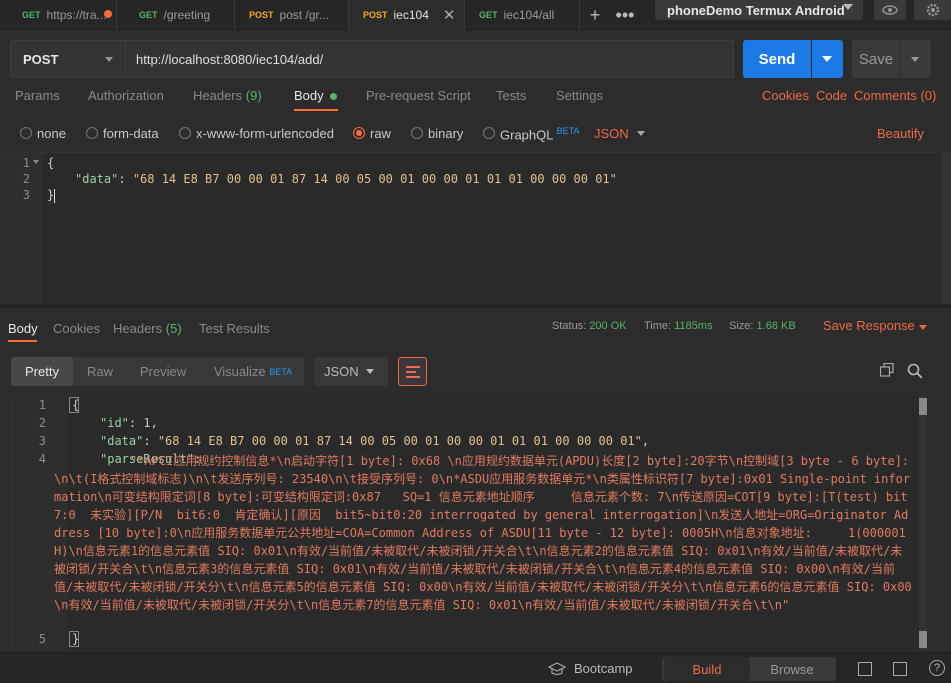 This screenshot has width=951, height=683. What do you see at coordinates (114, 423) in the screenshot?
I see `json-key: "id"` at bounding box center [114, 423].